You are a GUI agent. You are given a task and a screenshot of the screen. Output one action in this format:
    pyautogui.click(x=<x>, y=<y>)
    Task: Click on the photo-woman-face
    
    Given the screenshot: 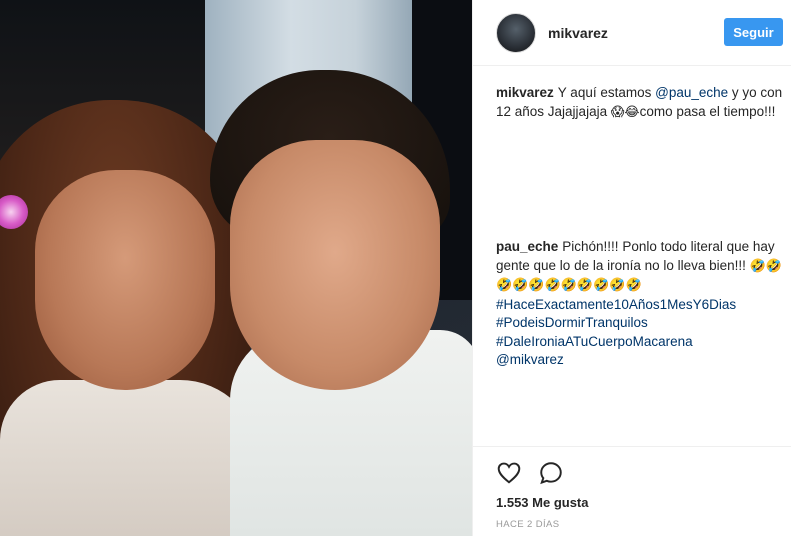 What is the action you would take?
    pyautogui.click(x=125, y=280)
    